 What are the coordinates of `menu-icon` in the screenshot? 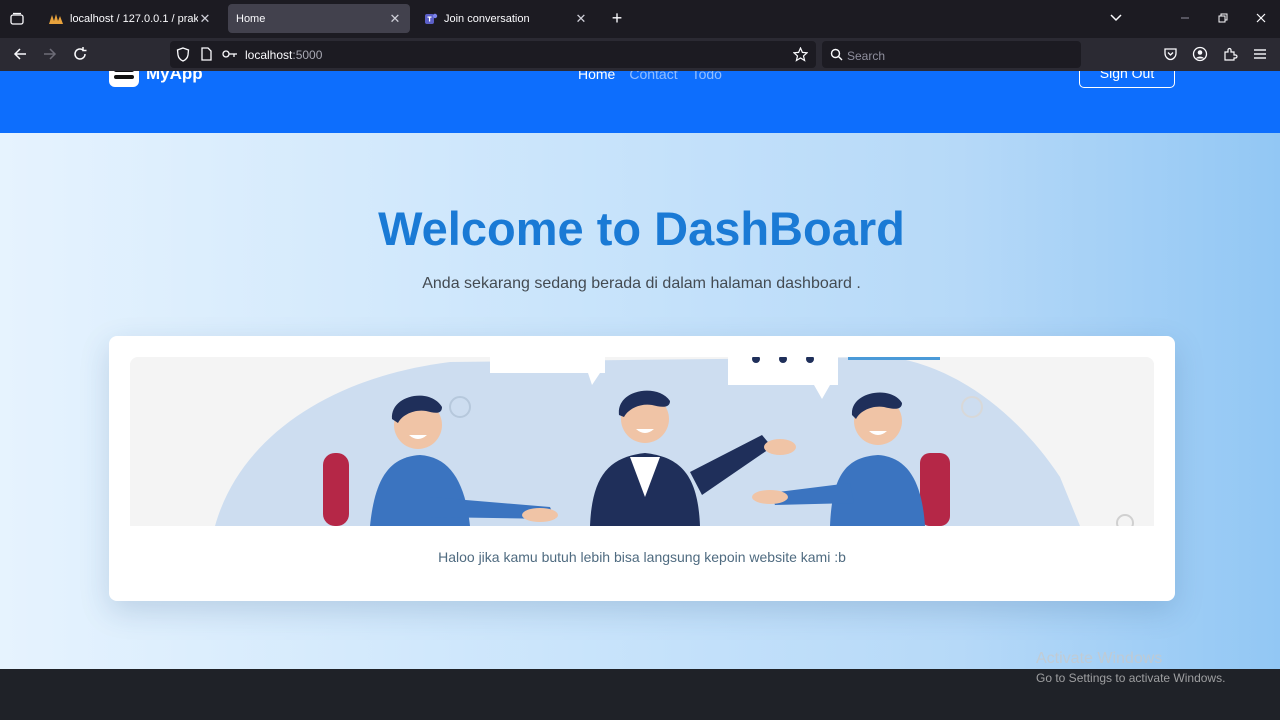 It's located at (1260, 54).